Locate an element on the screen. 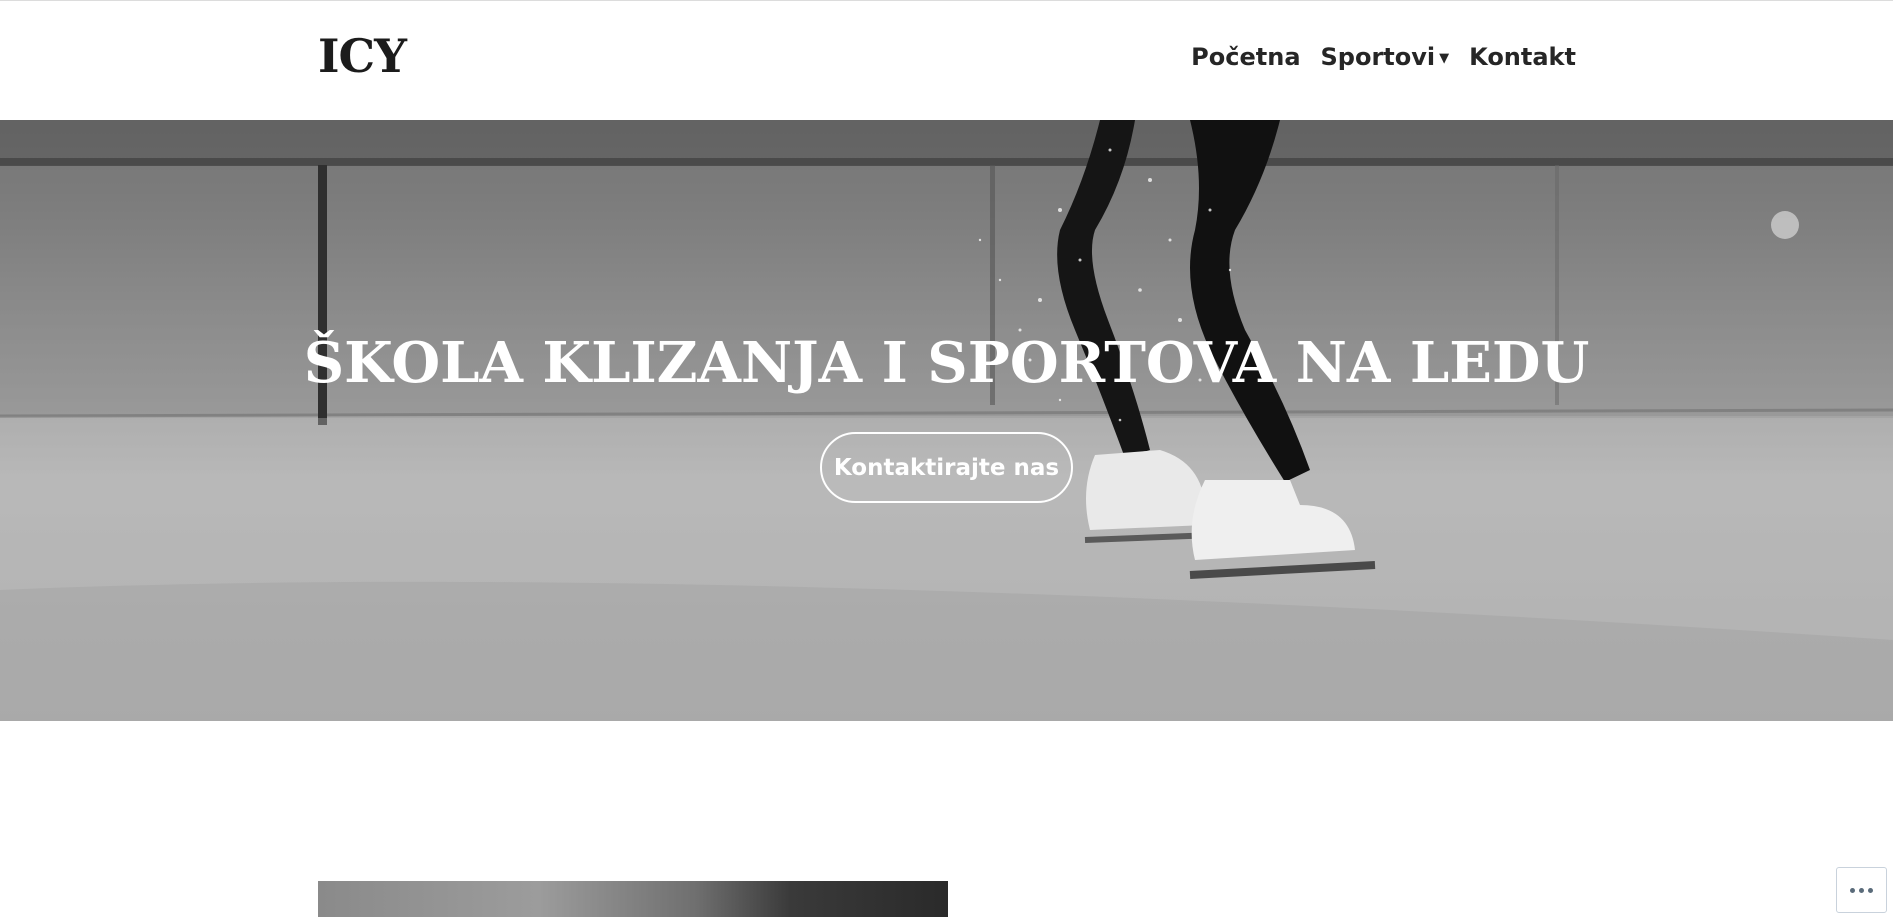 The height and width of the screenshot is (917, 1893). site-logo: ICY is located at coordinates (362, 56).